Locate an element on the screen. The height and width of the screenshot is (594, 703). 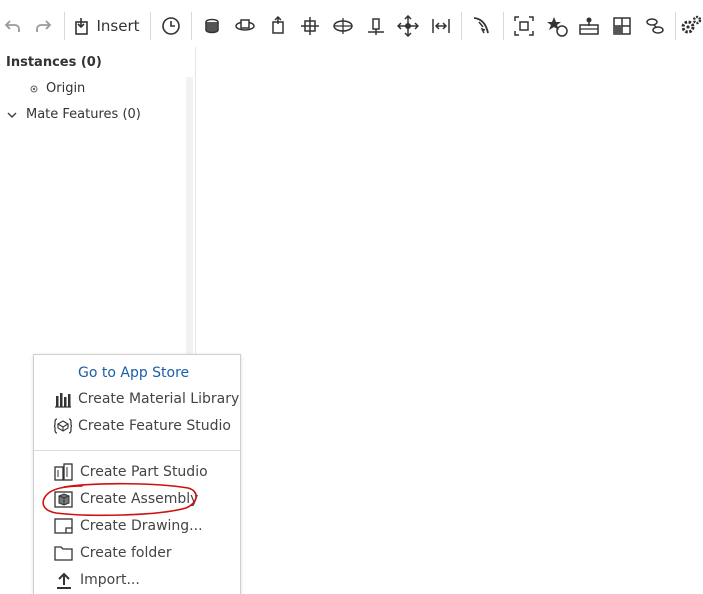
mate-connector-icon is located at coordinates (589, 26).